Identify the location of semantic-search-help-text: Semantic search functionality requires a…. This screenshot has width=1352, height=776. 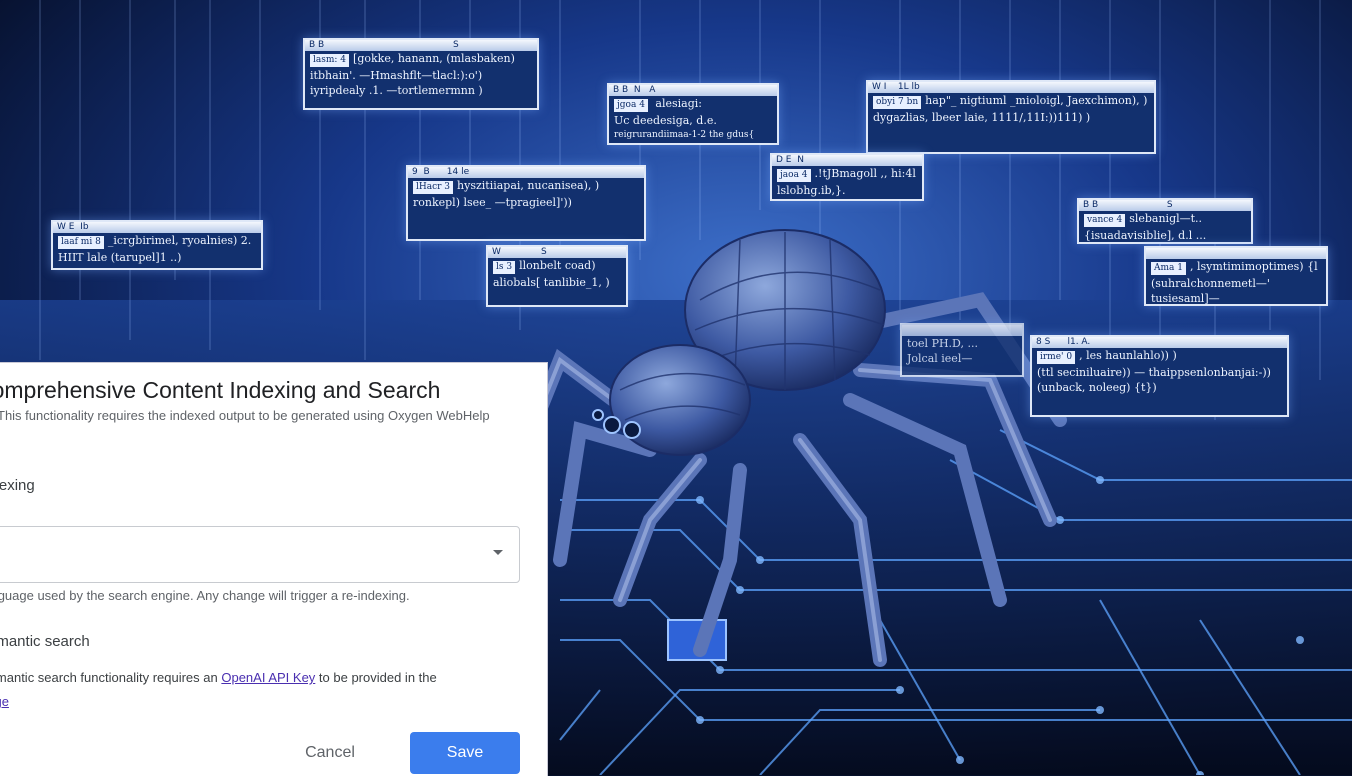
(218, 677).